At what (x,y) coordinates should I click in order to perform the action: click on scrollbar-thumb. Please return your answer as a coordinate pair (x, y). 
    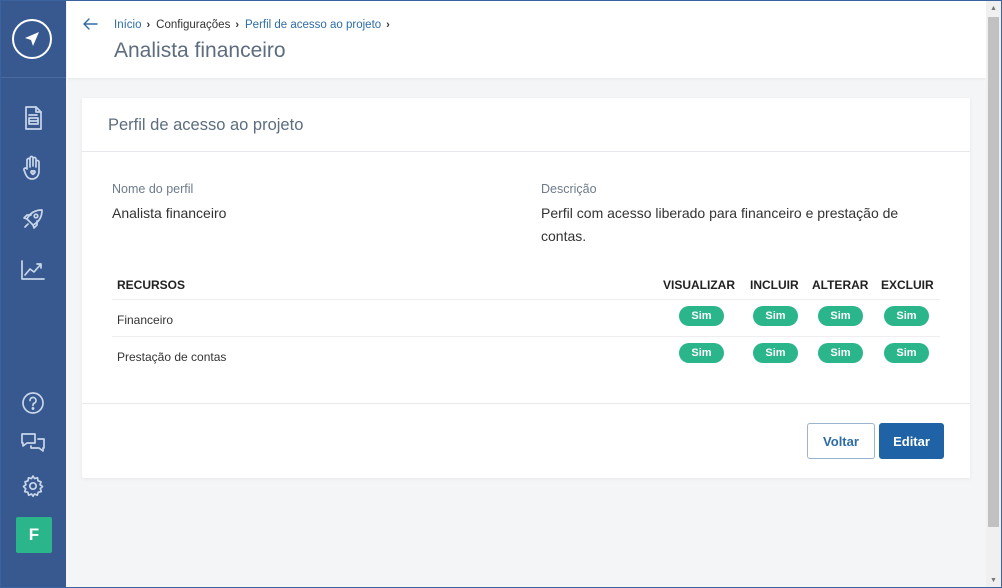
    Looking at the image, I should click on (993, 272).